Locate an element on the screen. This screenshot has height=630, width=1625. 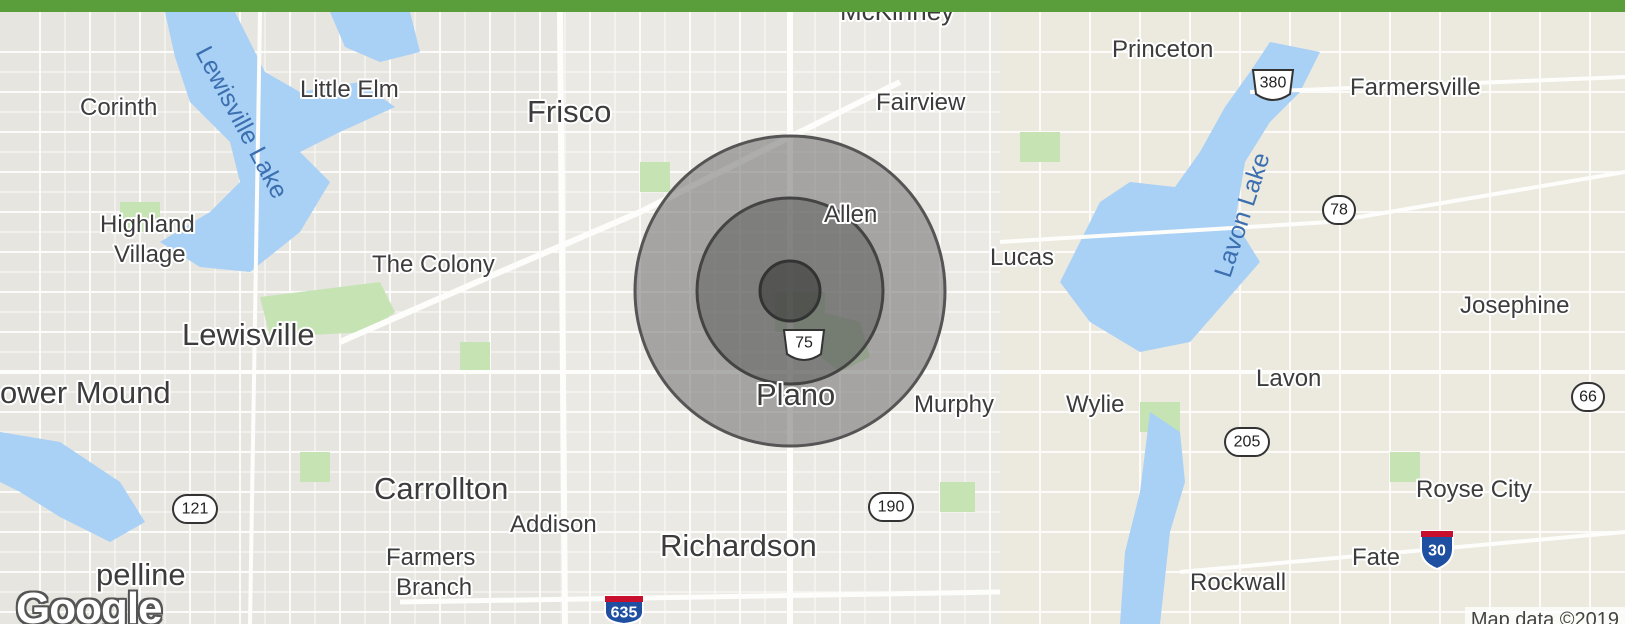
svg-text: 78 is located at coordinates (1339, 210).